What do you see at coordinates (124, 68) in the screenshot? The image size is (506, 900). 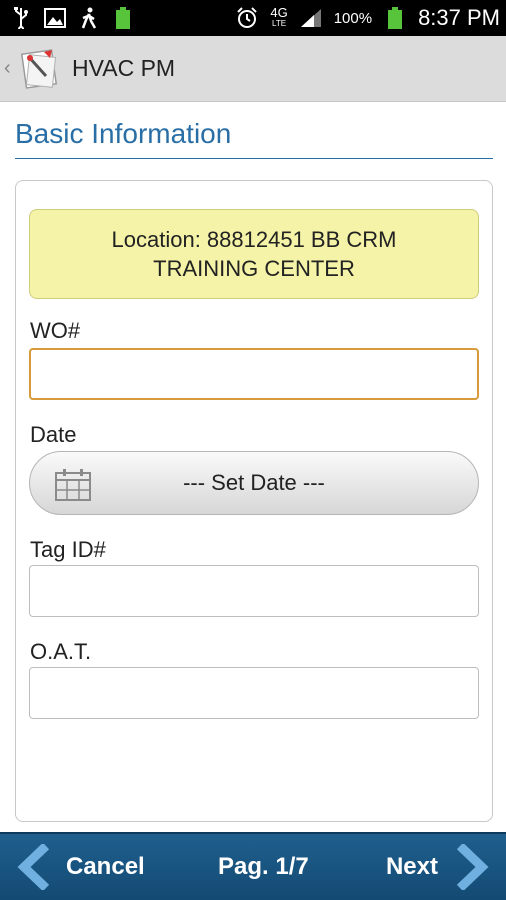 I see `app-title: HVAC PM` at bounding box center [124, 68].